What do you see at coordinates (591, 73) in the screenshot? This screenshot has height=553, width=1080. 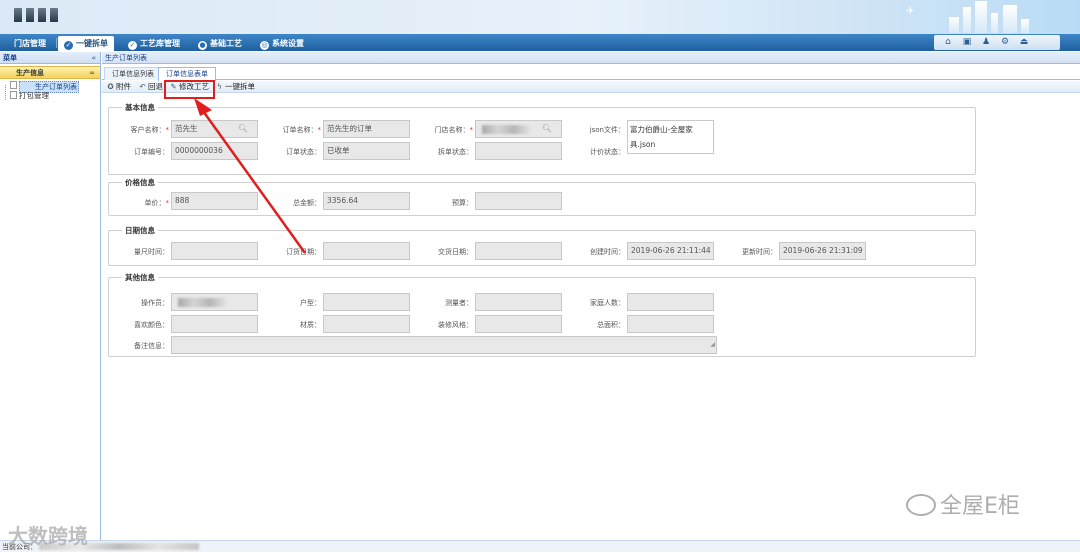 I see `sub-tab-bar: 订单信息列表 订单信息表单` at bounding box center [591, 73].